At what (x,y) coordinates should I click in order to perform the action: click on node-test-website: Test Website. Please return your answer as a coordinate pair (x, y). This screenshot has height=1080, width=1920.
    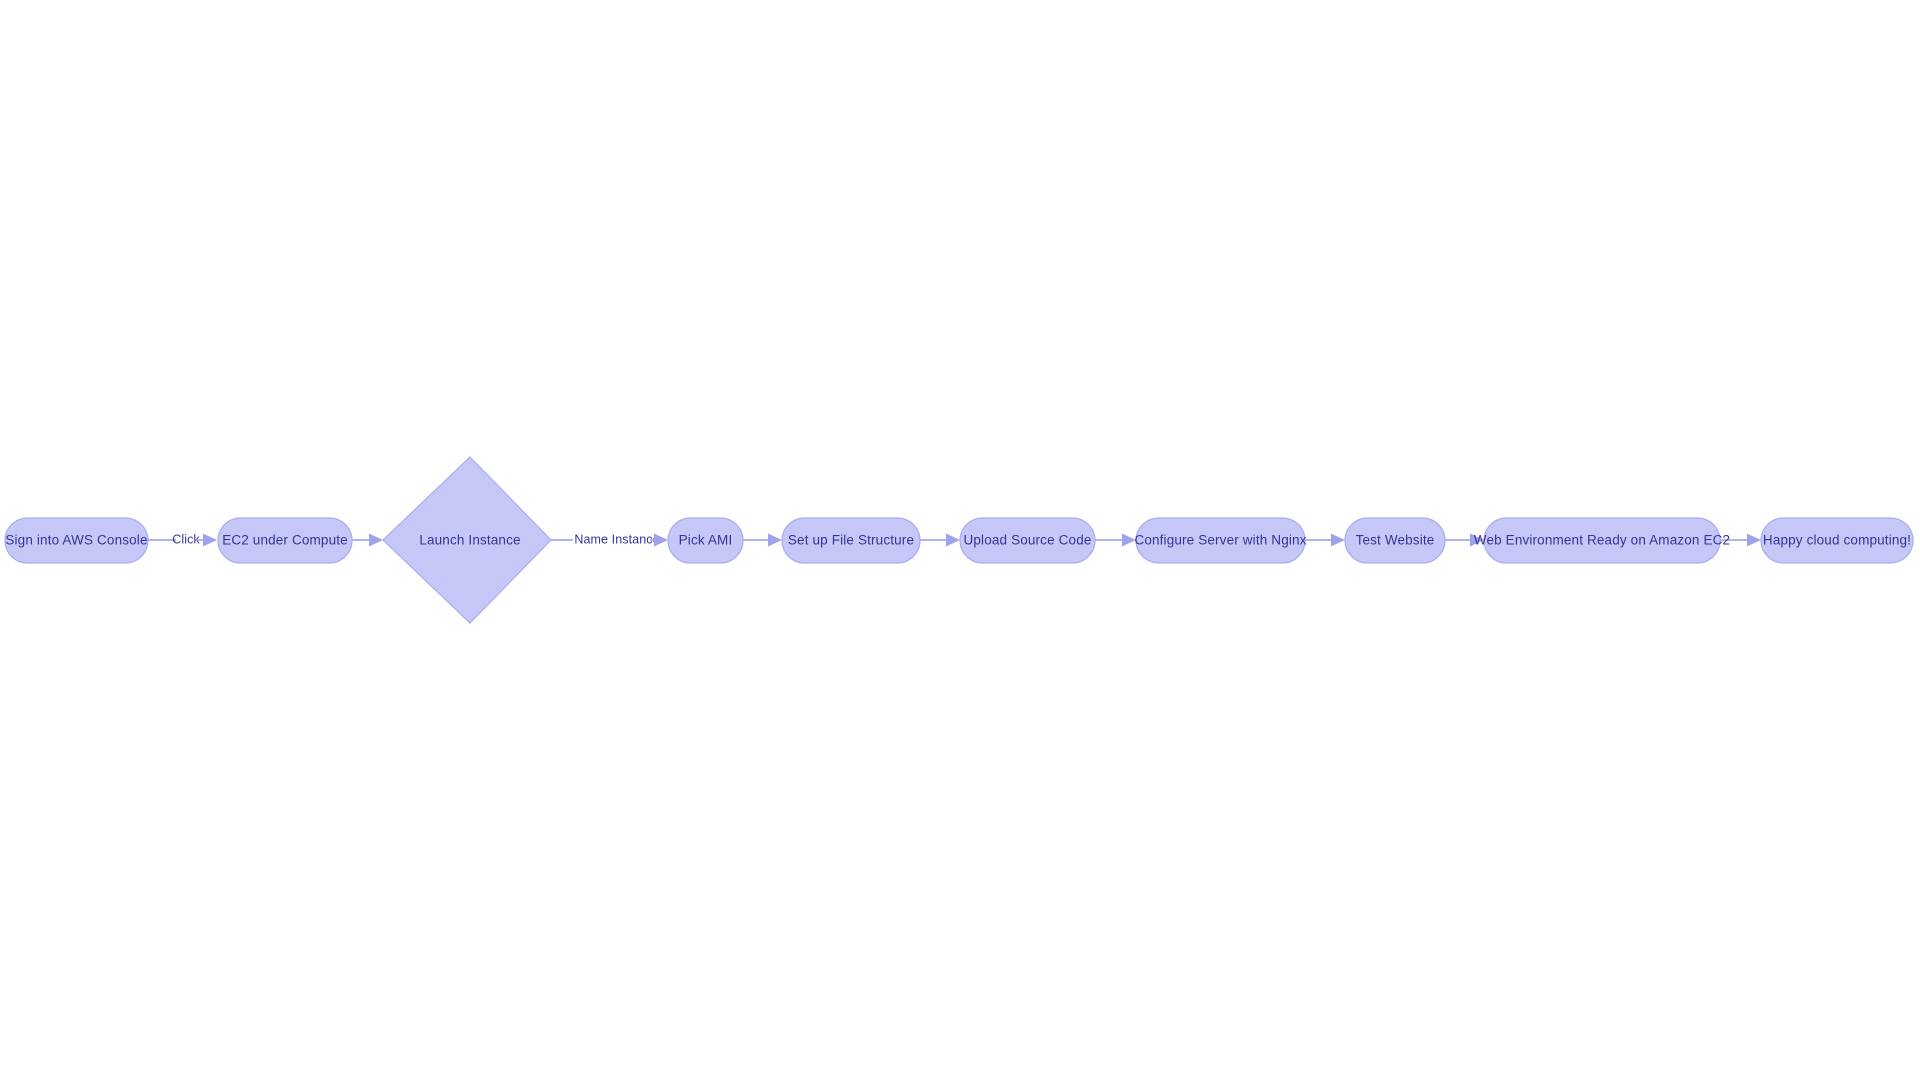
    Looking at the image, I should click on (1395, 540).